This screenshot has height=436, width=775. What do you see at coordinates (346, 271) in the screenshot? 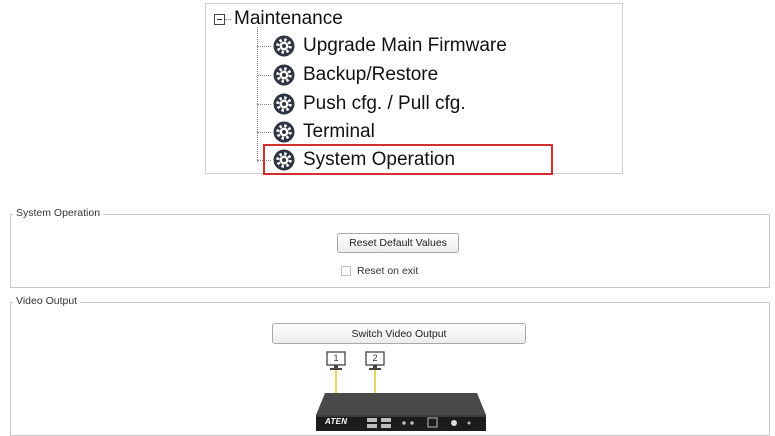
I see `reset-on-exit-checkbox` at bounding box center [346, 271].